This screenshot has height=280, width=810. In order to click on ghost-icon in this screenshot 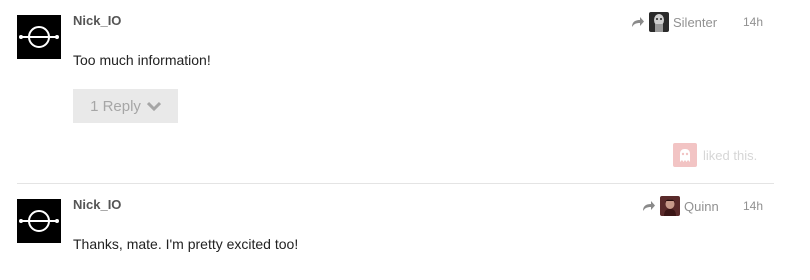, I will do `click(685, 155)`.